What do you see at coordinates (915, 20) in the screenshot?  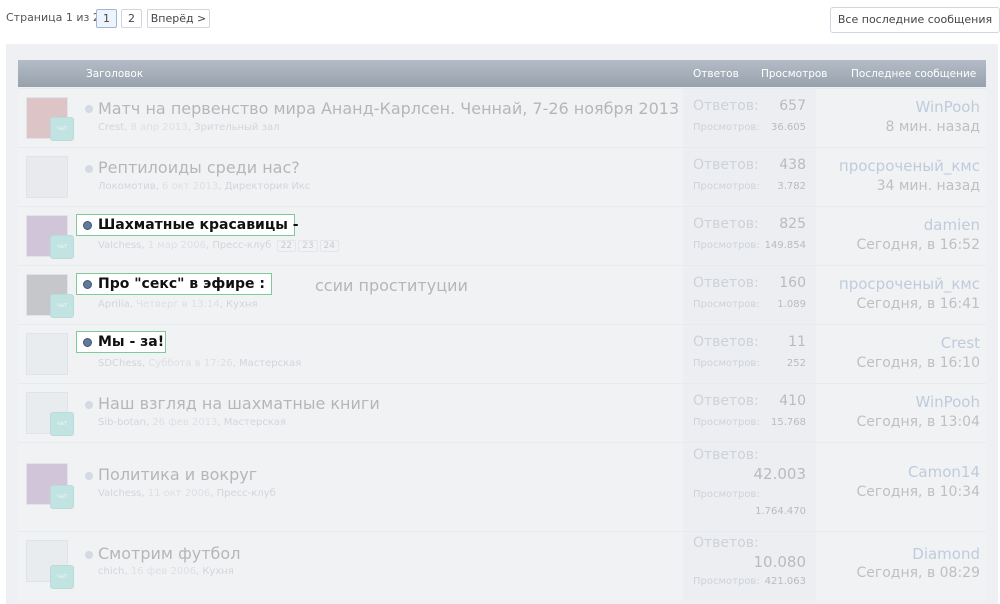 I see `all-latest-messages-button: Все последние сообщения` at bounding box center [915, 20].